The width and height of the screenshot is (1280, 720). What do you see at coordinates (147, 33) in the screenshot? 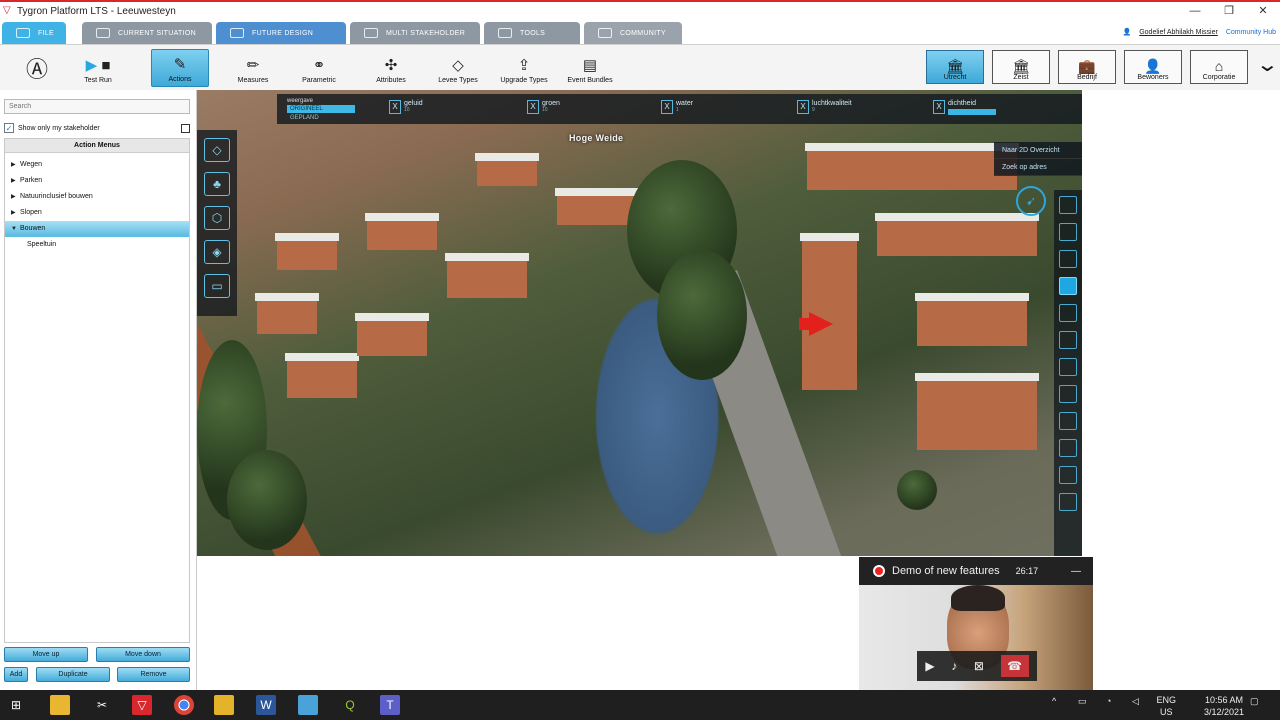
I see `tab-current-situation: CURRENT SITUATION` at bounding box center [147, 33].